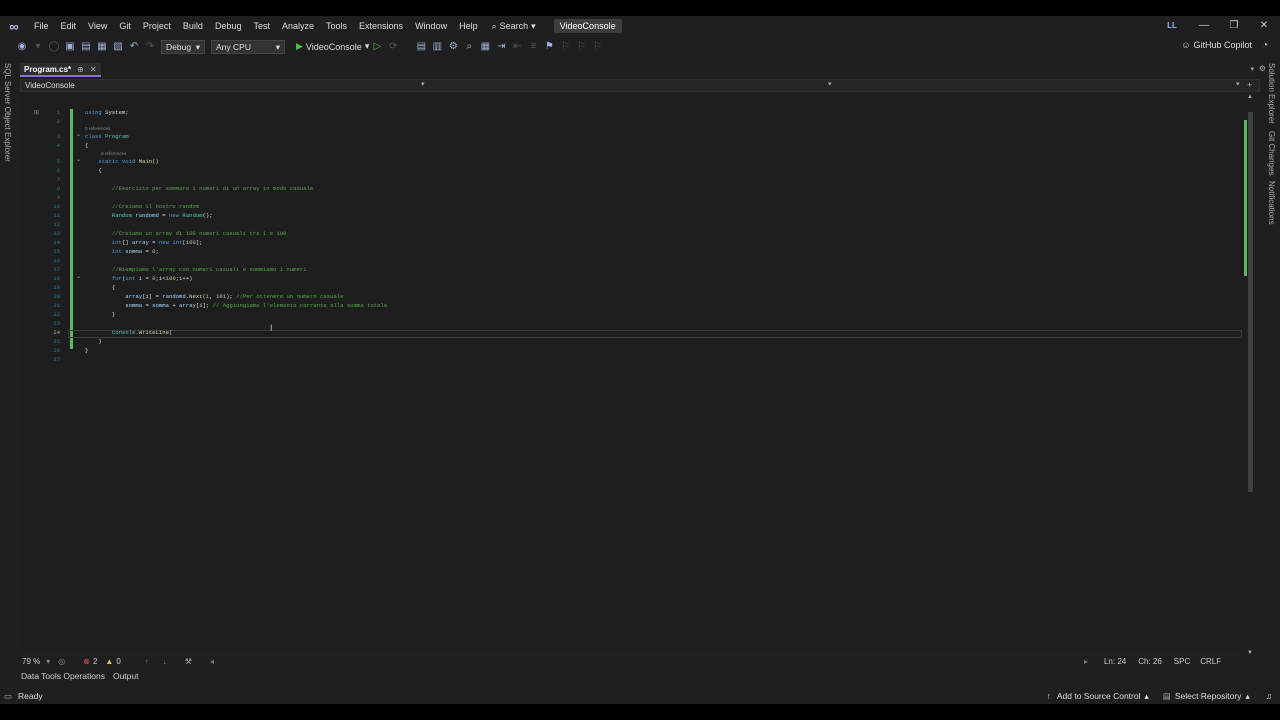  What do you see at coordinates (1182, 661) in the screenshot?
I see `whitespace-mode: SPC` at bounding box center [1182, 661].